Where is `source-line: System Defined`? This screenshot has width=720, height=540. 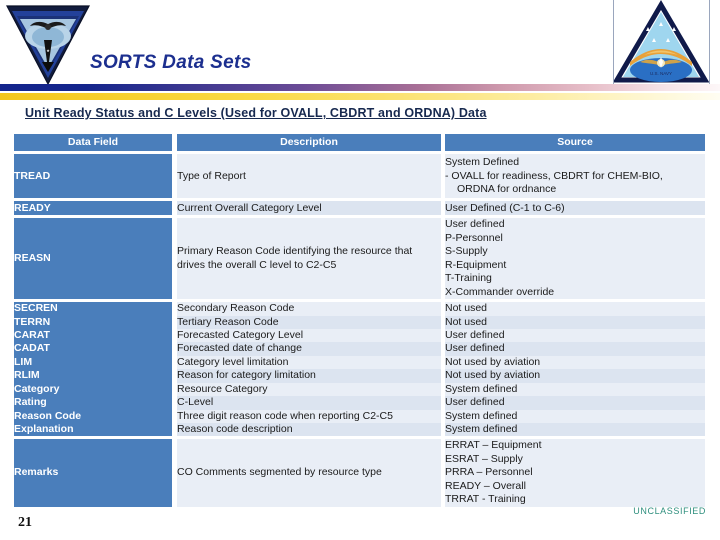
source-line: System Defined is located at coordinates (482, 162).